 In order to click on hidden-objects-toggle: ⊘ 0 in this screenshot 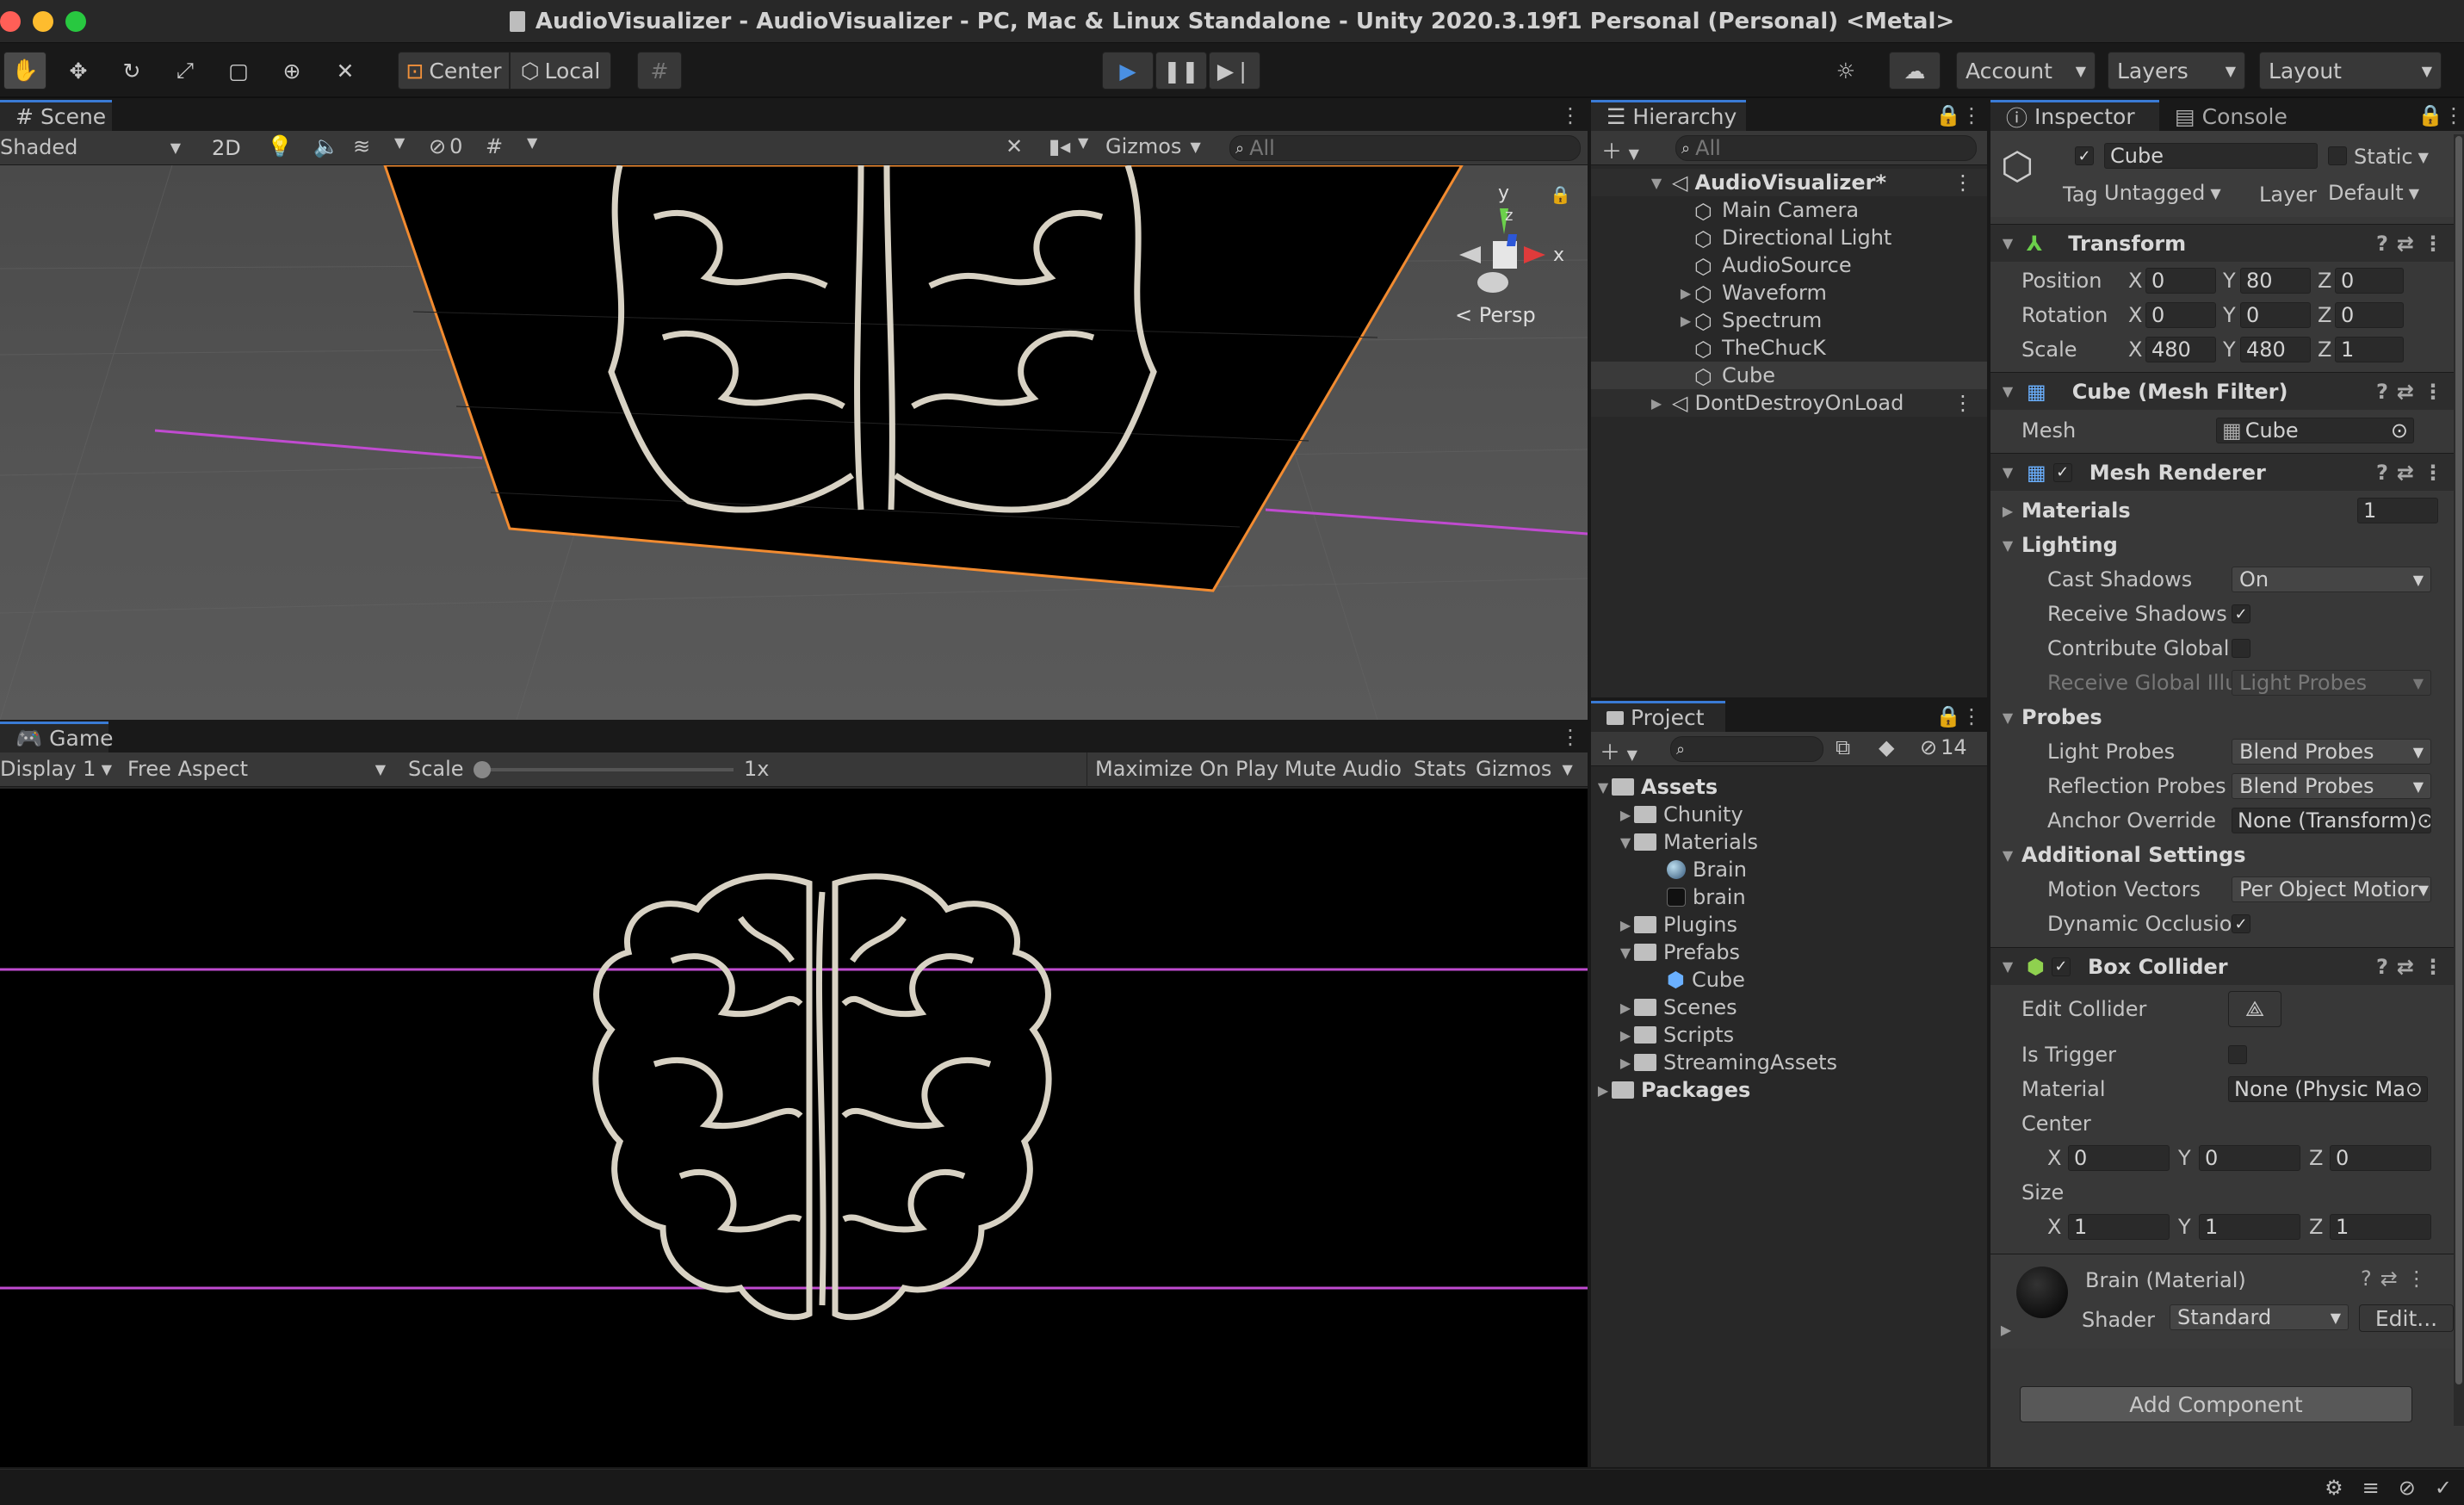, I will do `click(445, 146)`.